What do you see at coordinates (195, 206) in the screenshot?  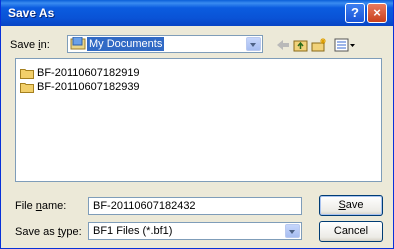 I see `file-name-input: BF-20110607182432` at bounding box center [195, 206].